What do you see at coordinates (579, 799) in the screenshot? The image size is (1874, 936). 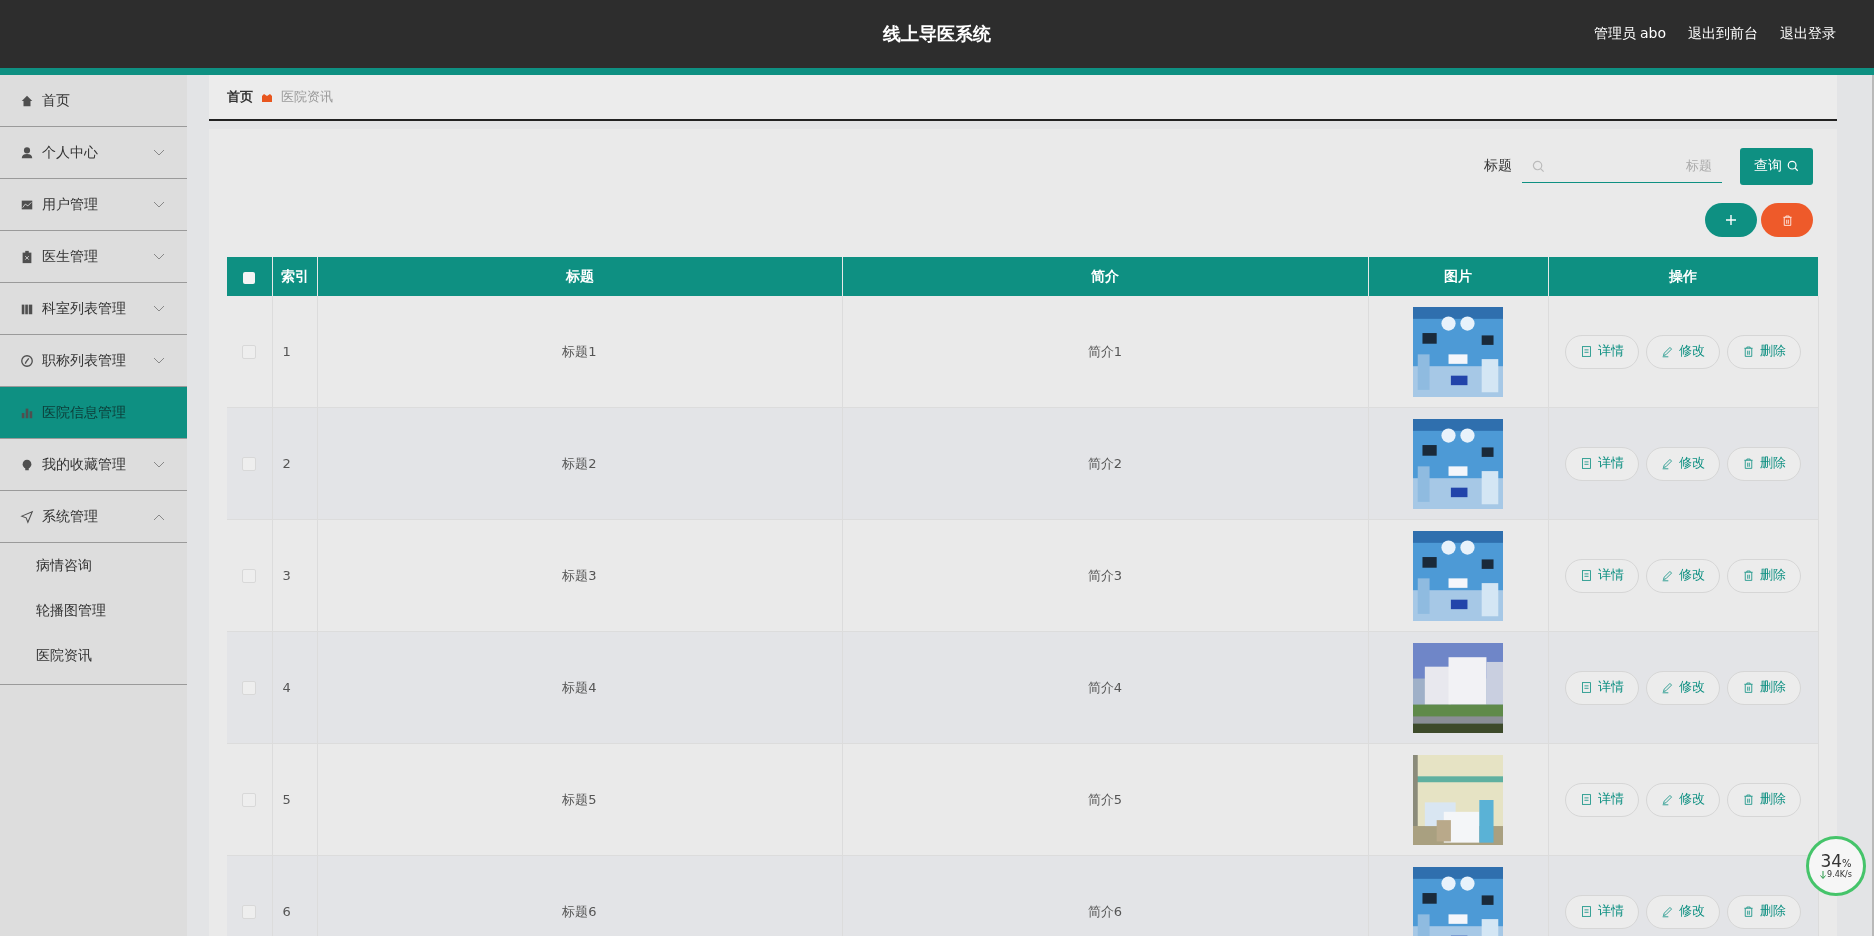 I see `table-cell: 标题5` at bounding box center [579, 799].